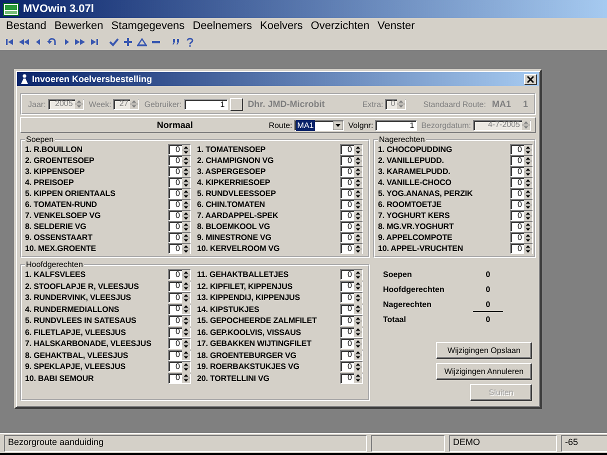 This screenshot has width=607, height=455. Describe the element at coordinates (530, 79) in the screenshot. I see `close-button` at that location.